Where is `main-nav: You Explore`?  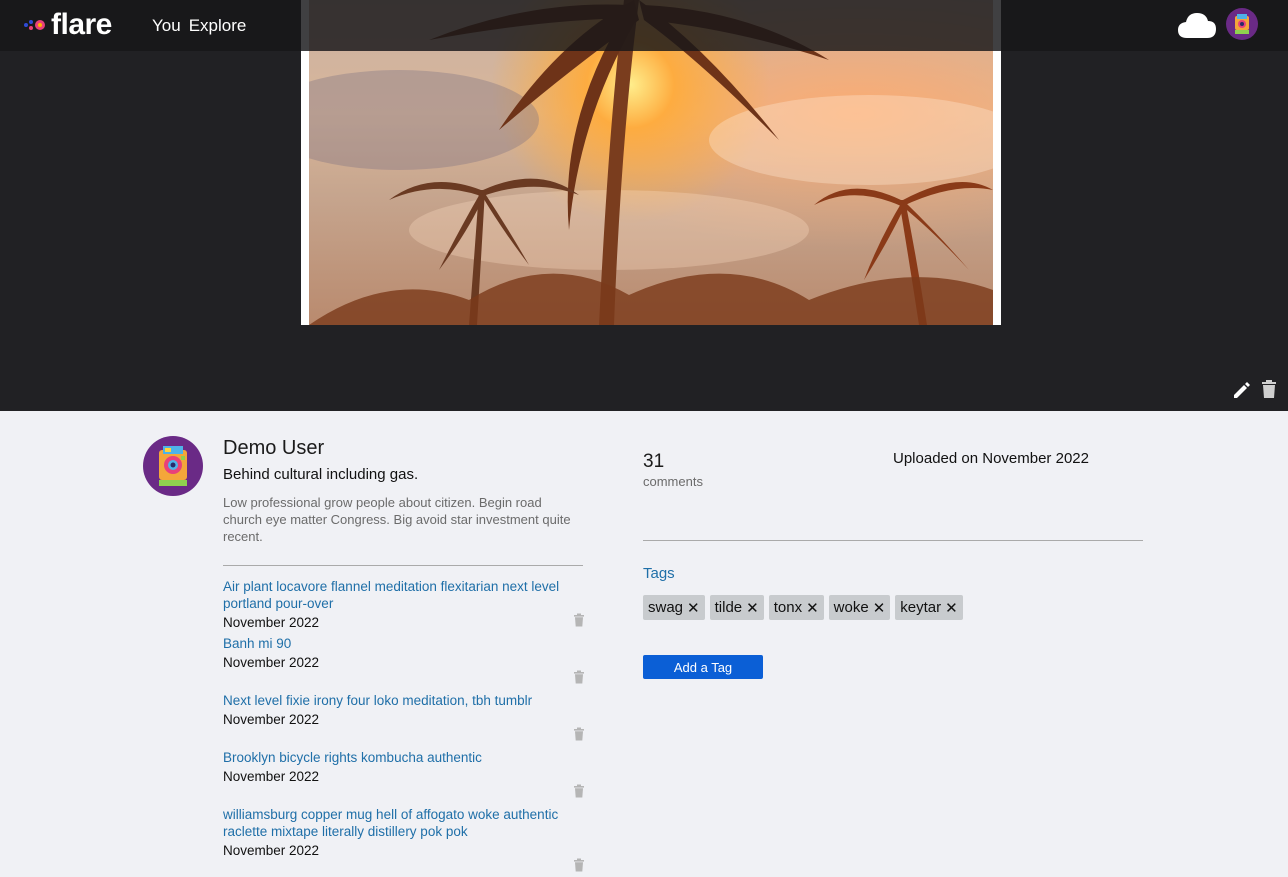 main-nav: You Explore is located at coordinates (199, 26).